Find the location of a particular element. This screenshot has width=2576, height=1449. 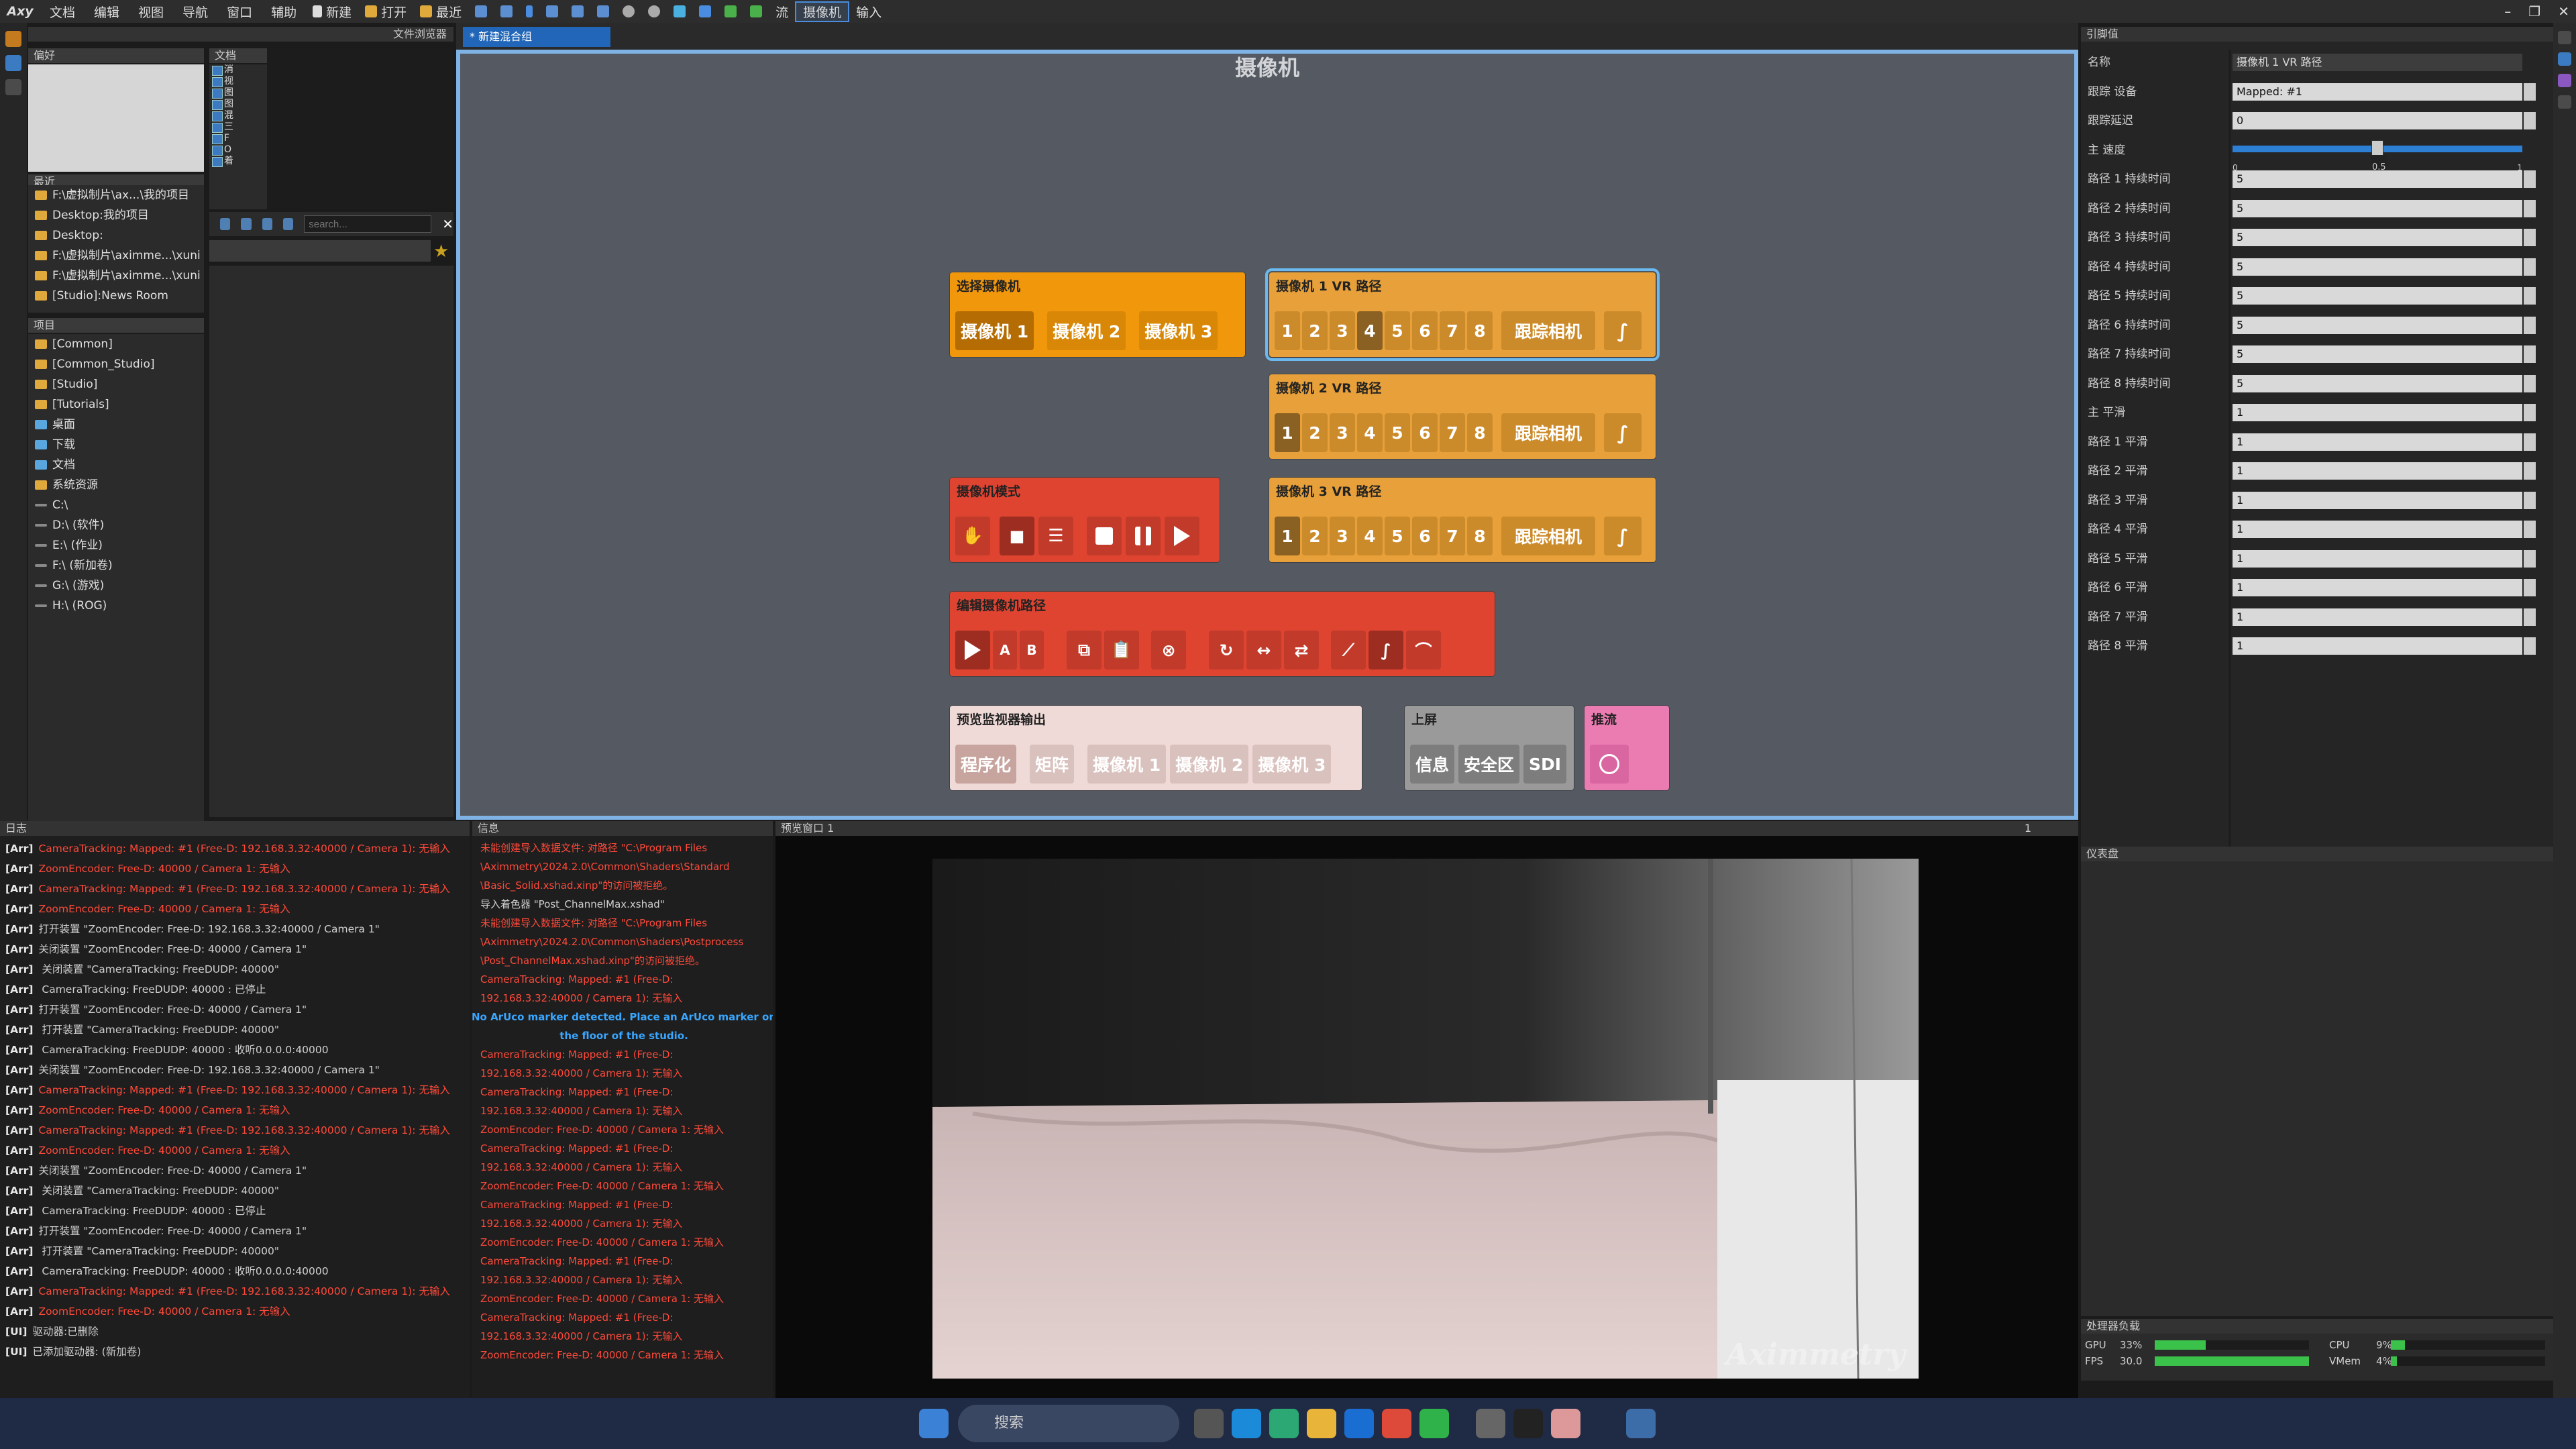

menu-window: 窗口 is located at coordinates (239, 12).